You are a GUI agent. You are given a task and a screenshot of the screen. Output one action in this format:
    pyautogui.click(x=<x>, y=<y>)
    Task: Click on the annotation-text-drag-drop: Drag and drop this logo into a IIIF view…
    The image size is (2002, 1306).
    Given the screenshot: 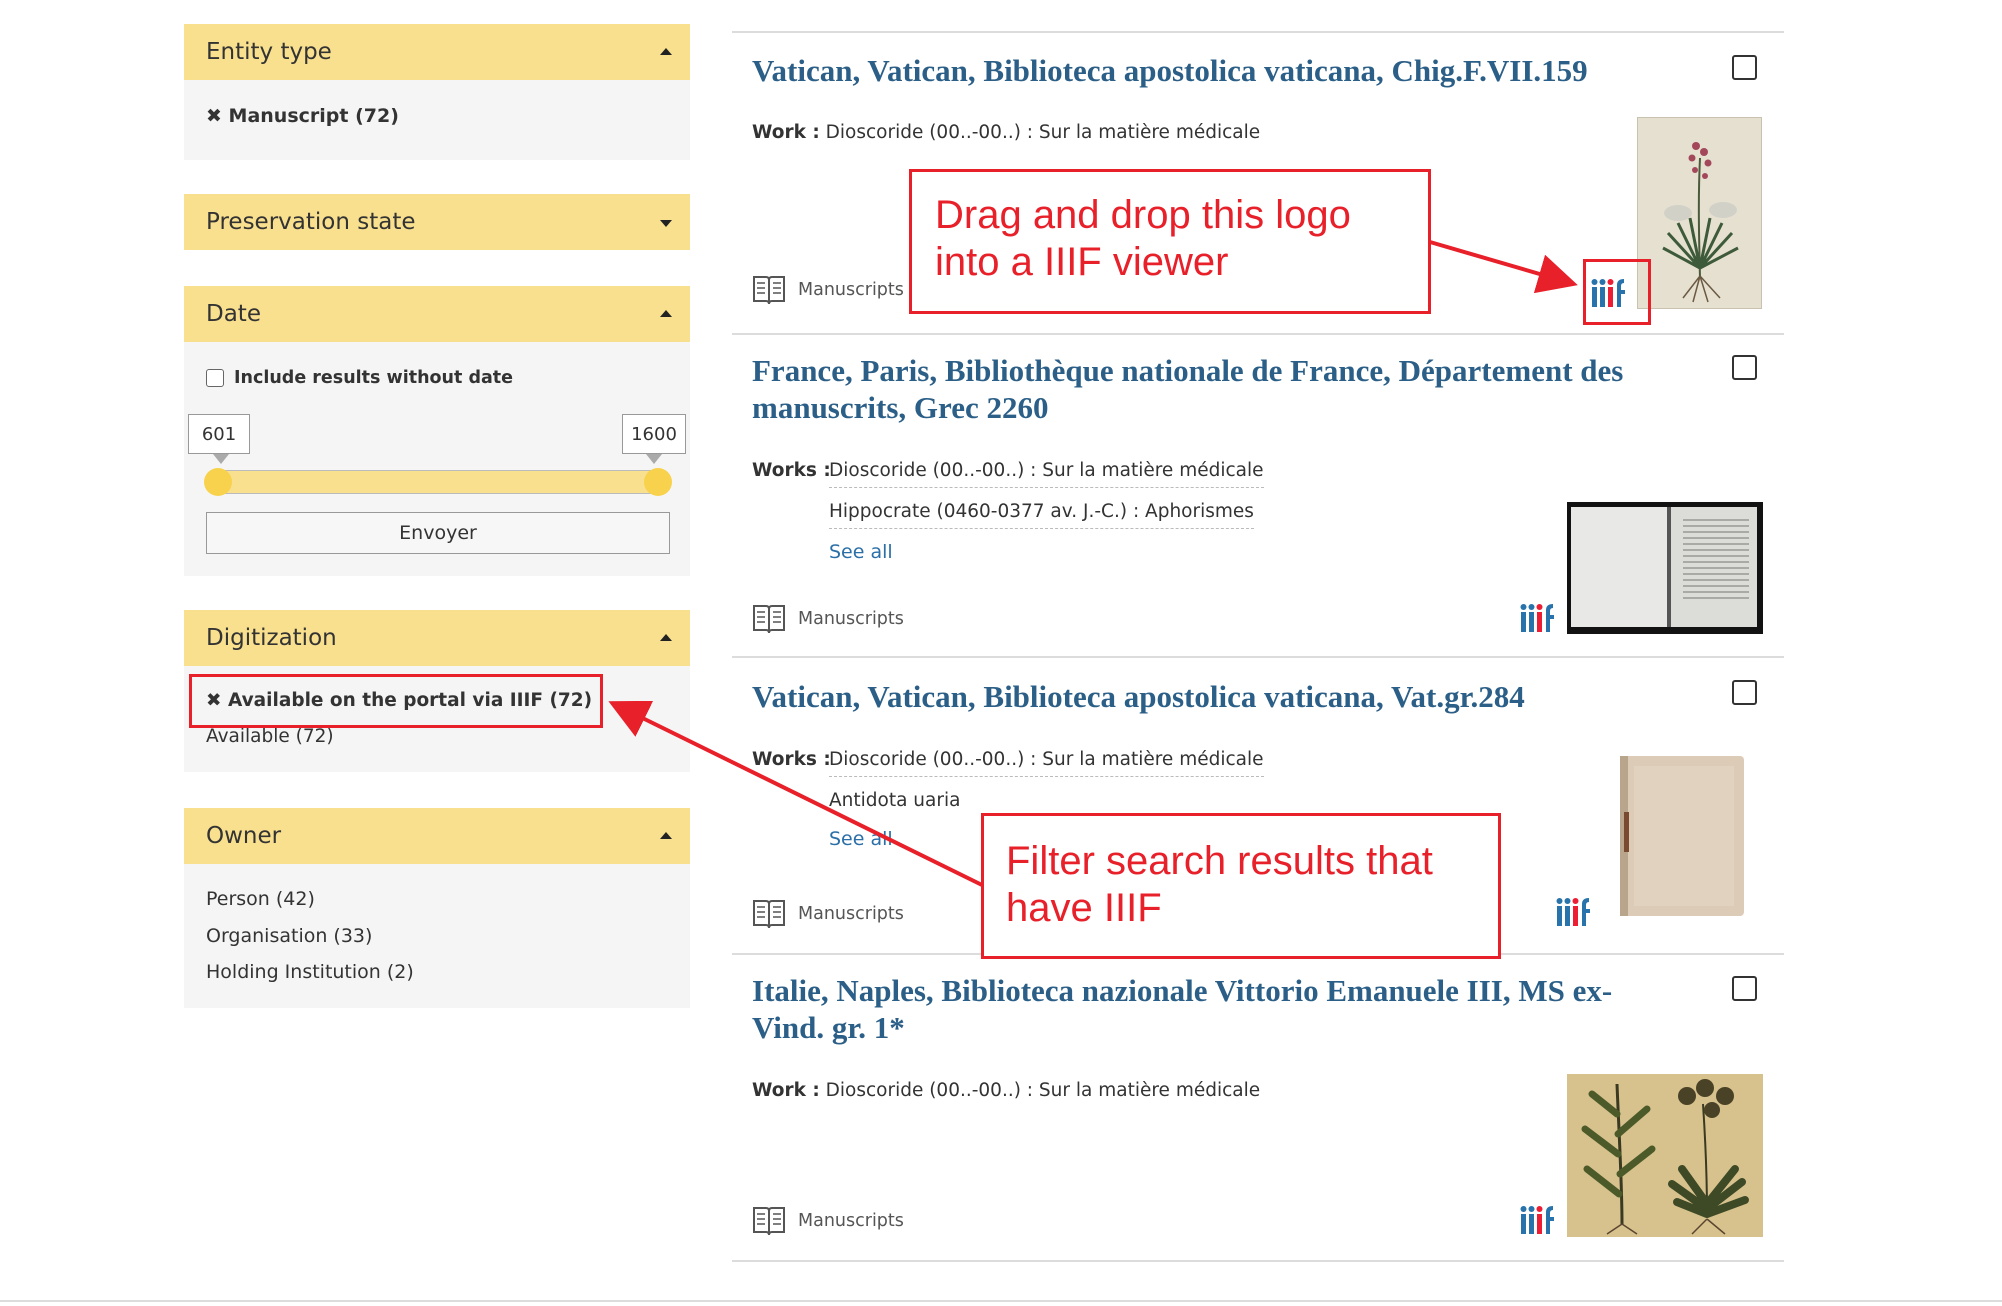 What is the action you would take?
    pyautogui.click(x=1143, y=239)
    